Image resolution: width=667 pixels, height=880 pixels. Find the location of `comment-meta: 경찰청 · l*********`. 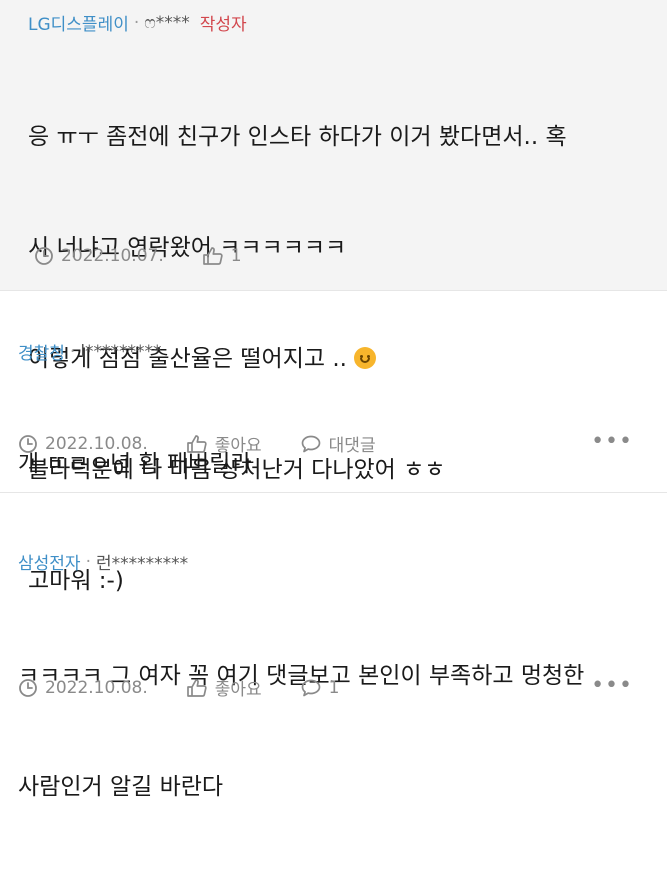

comment-meta: 경찰청 · l********* is located at coordinates (333, 328).